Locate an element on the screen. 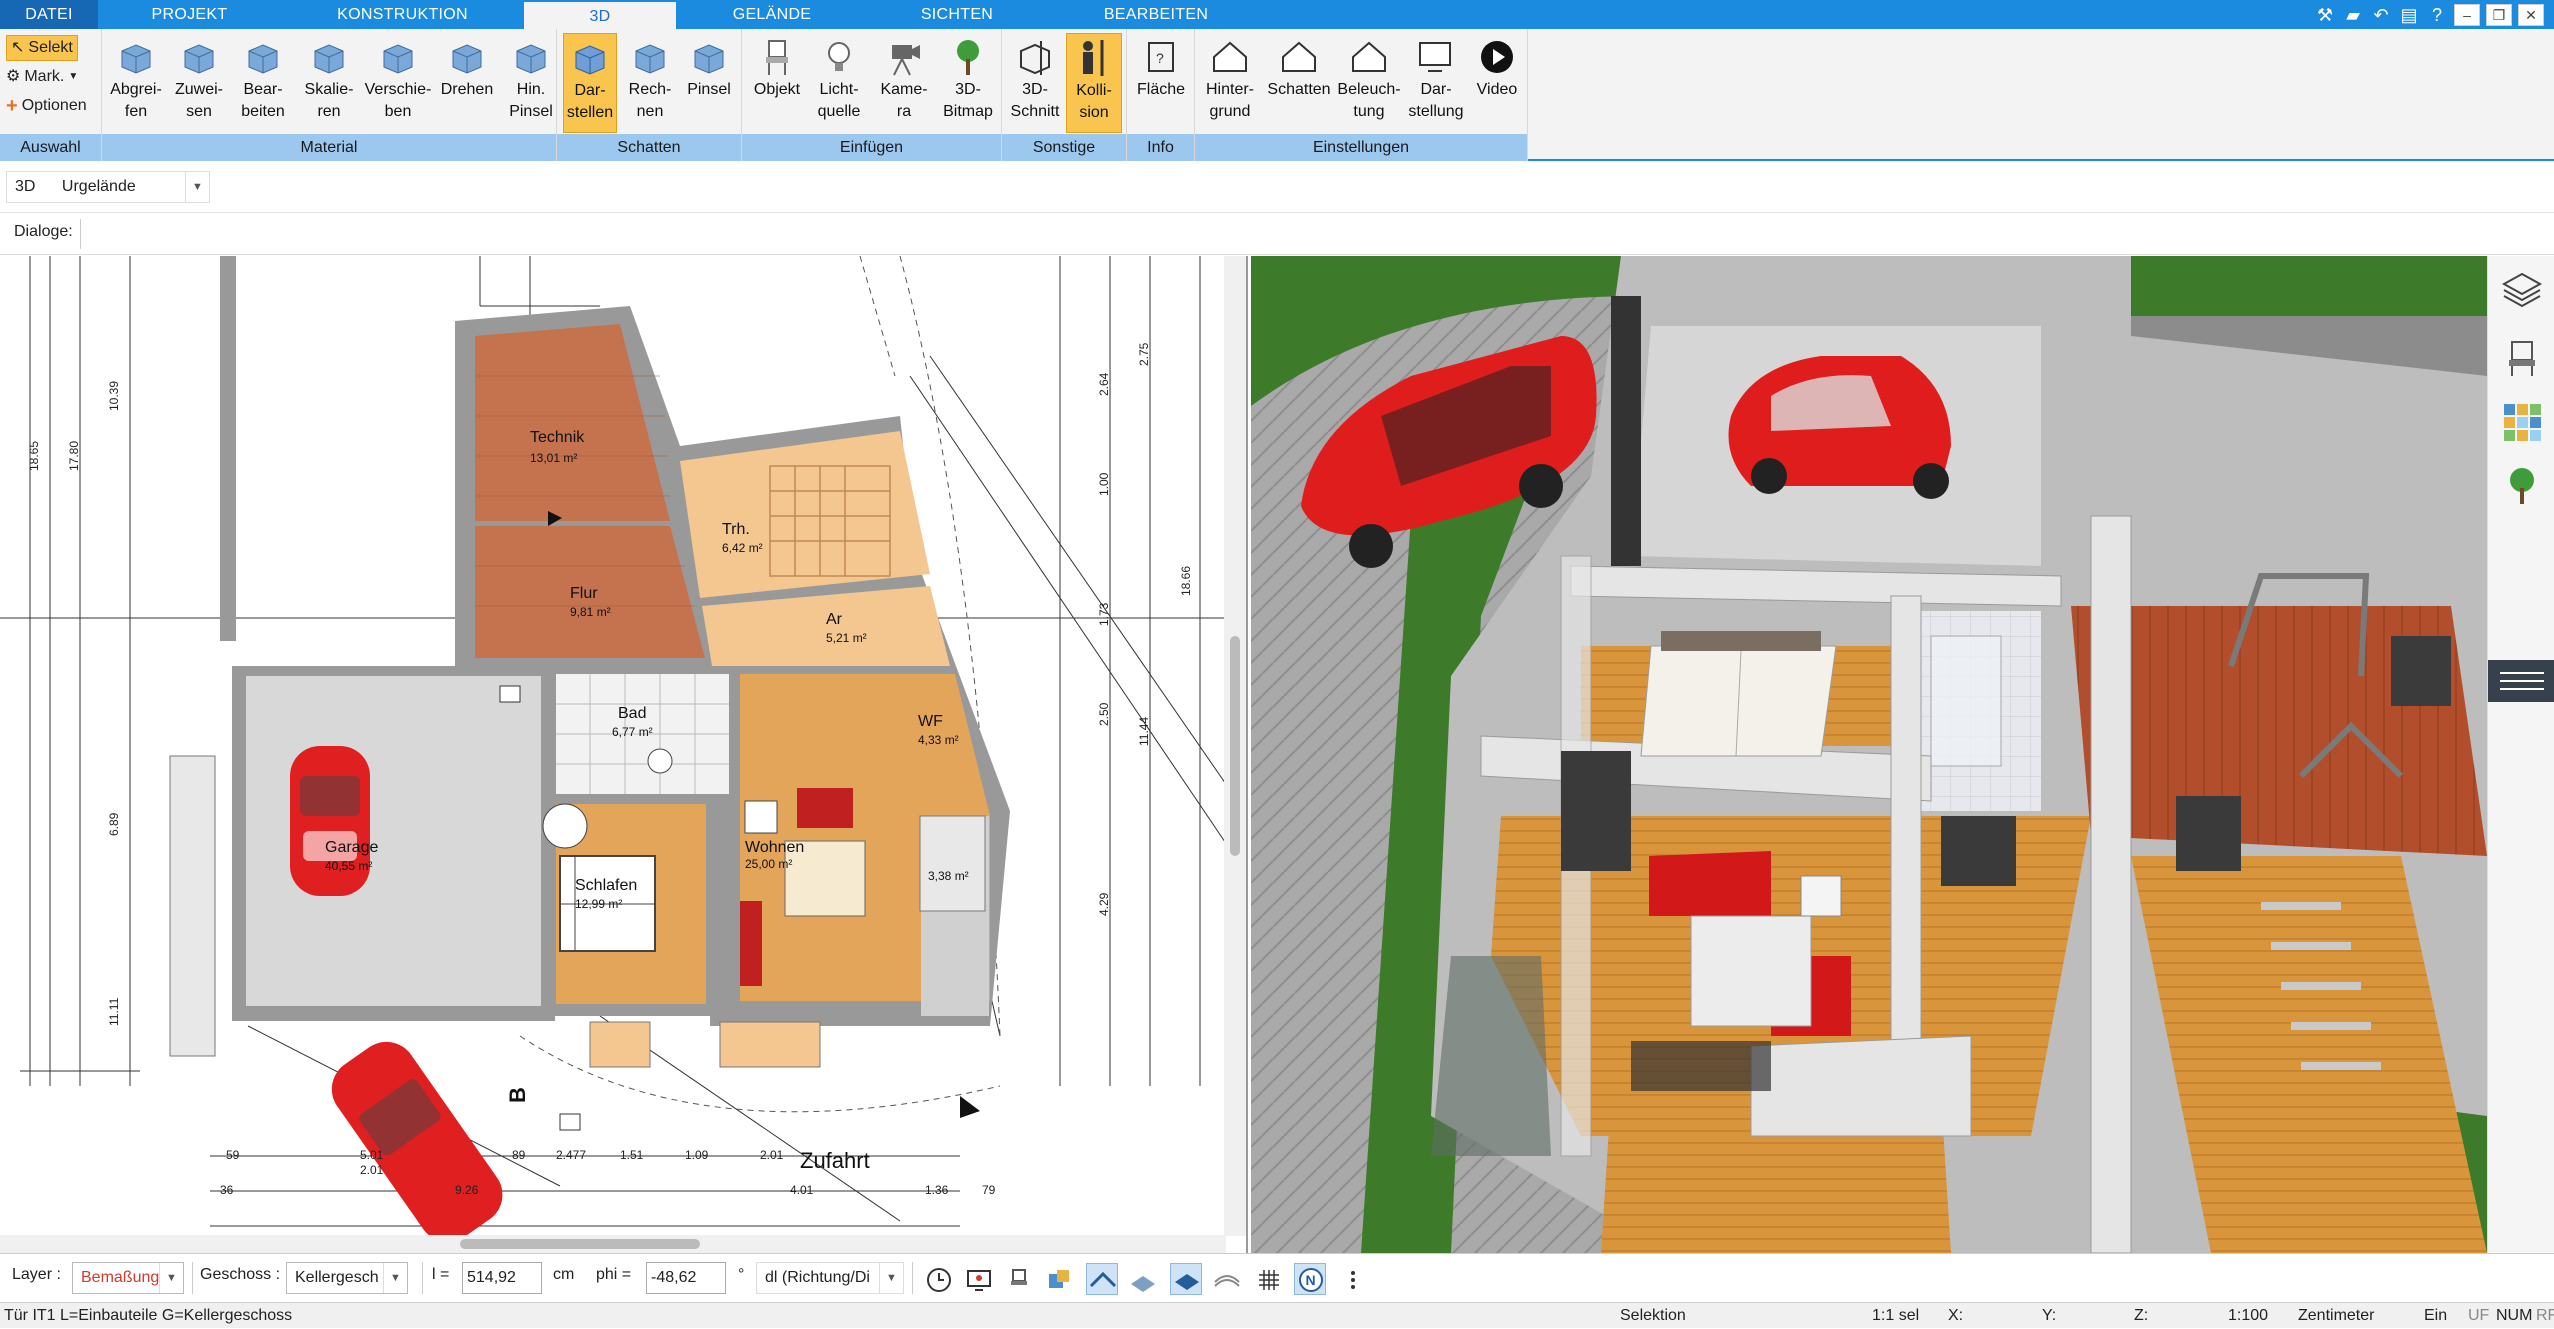  ribbon-button-beleuchtung: Beleuch-tung is located at coordinates (1369, 83).